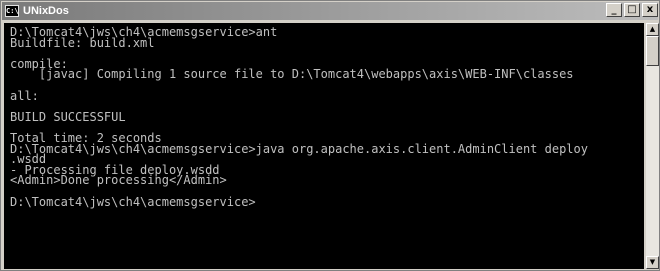  I want to click on console-line: <Admin>Done processing</Admin>, so click(118, 180).